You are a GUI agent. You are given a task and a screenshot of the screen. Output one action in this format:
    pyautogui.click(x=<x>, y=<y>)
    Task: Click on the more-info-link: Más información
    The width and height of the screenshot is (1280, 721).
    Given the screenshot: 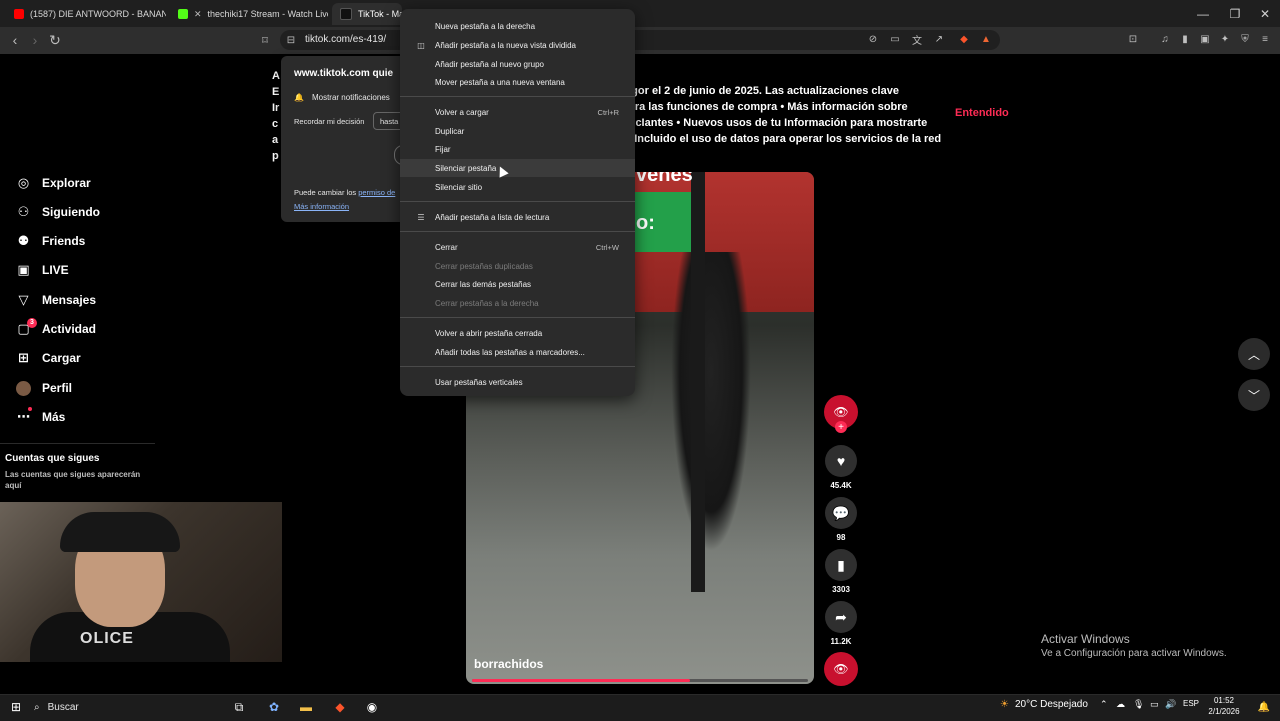 What is the action you would take?
    pyautogui.click(x=321, y=206)
    